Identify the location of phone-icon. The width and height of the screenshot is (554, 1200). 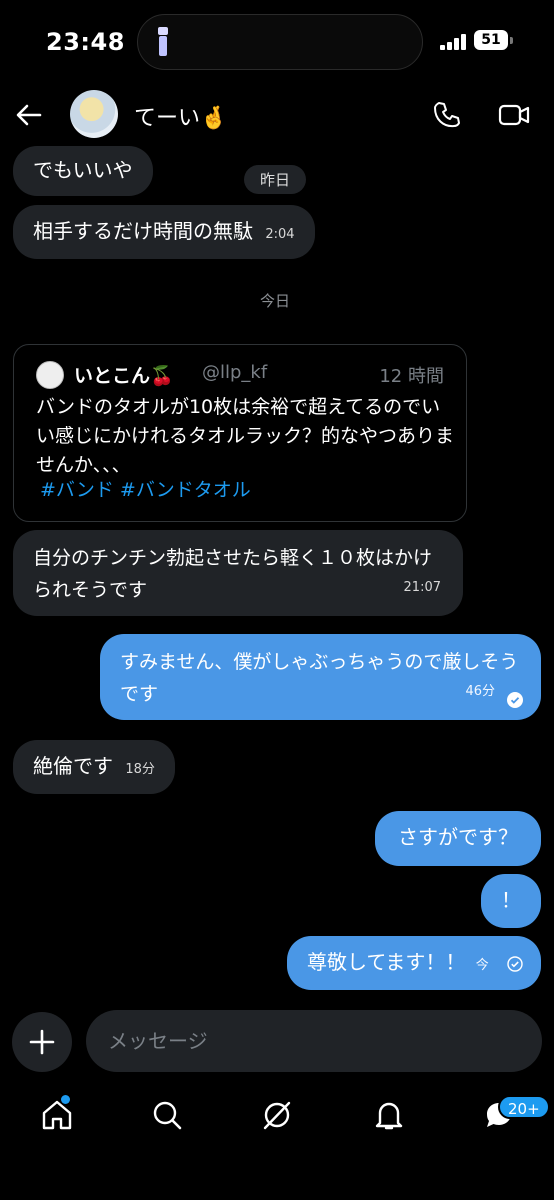
(447, 115).